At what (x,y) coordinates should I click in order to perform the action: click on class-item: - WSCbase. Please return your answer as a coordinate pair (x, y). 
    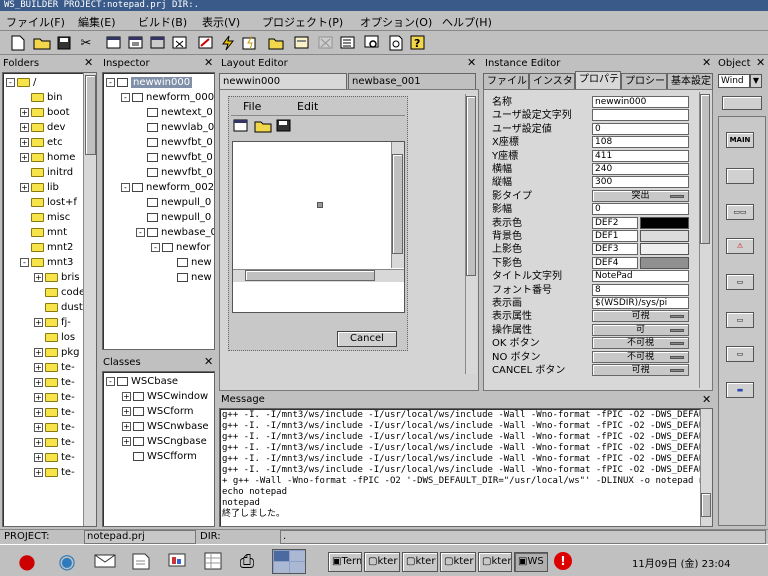
    Looking at the image, I should click on (142, 381).